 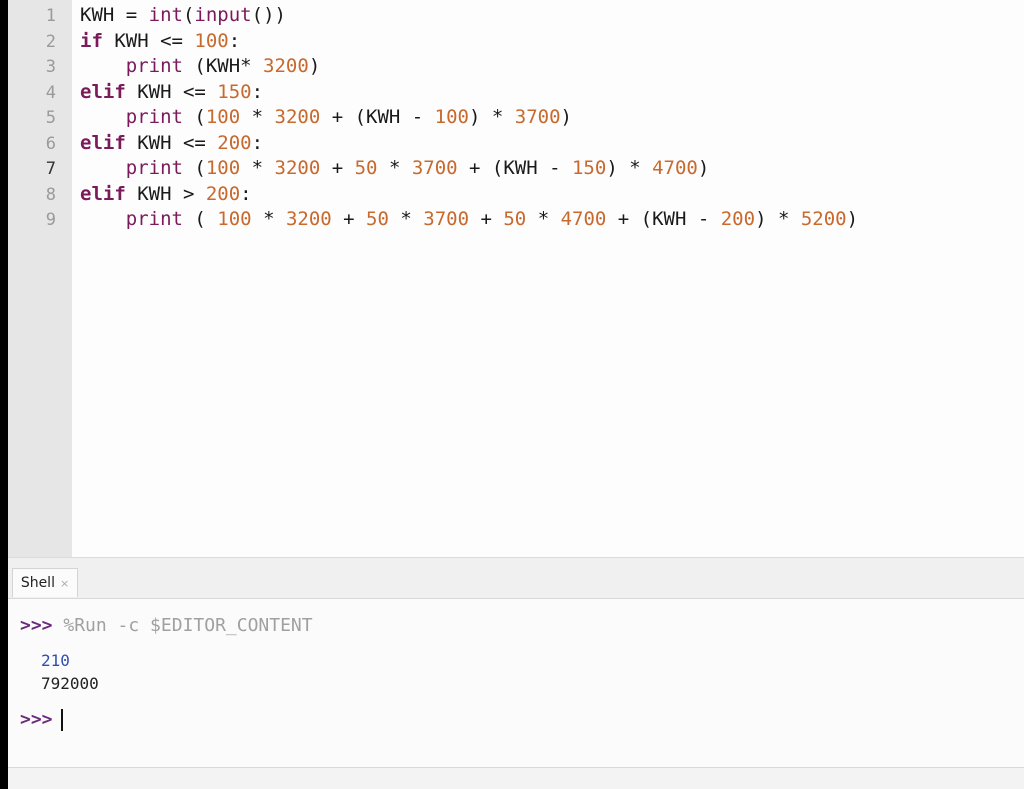 I want to click on line-number: 6, so click(x=50, y=143).